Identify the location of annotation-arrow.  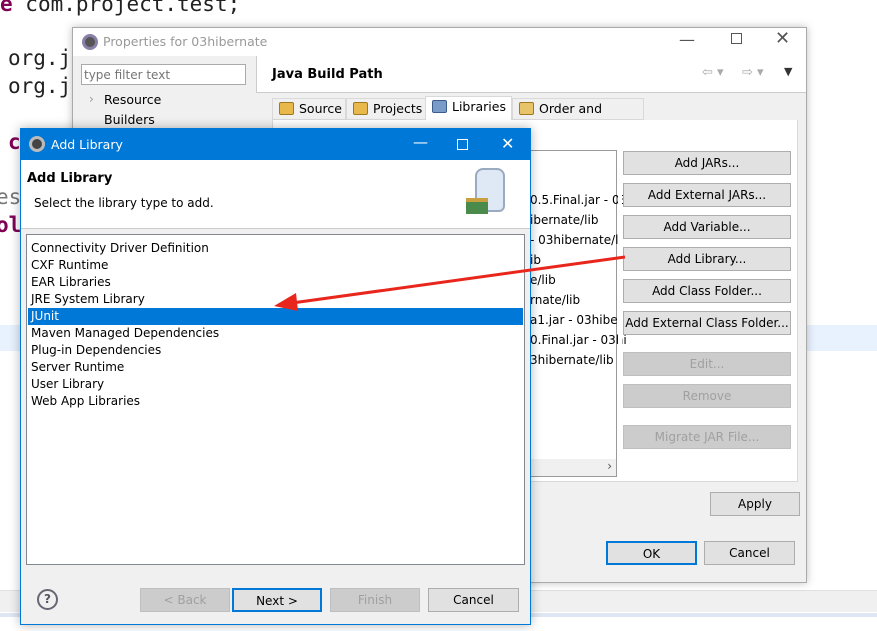
(450, 283).